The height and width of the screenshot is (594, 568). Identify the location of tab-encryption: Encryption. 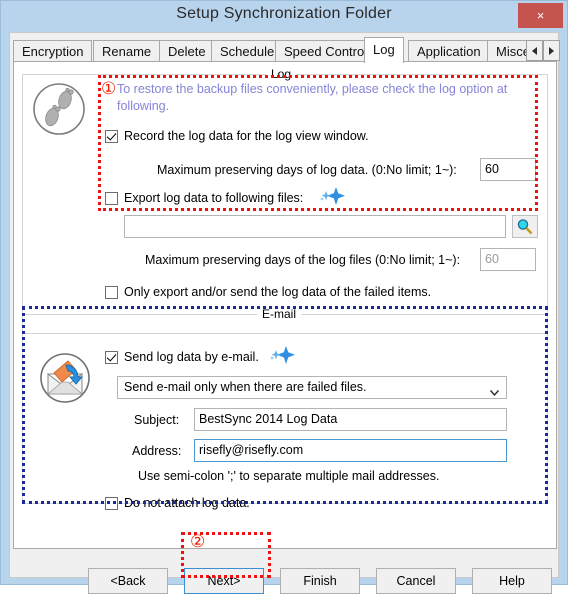
(53, 51).